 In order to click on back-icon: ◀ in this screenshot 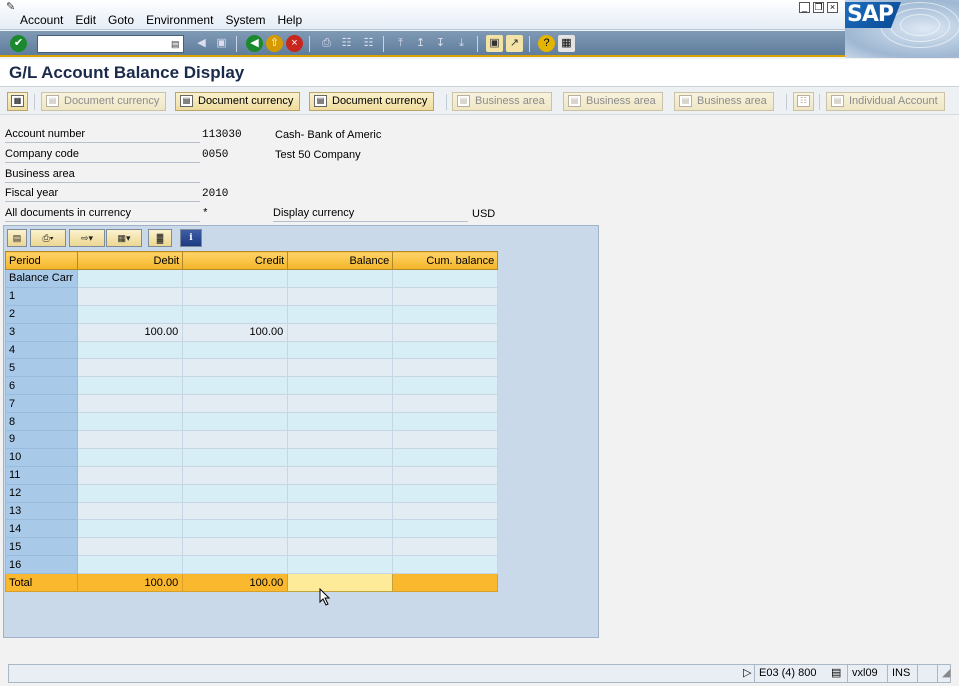, I will do `click(254, 43)`.